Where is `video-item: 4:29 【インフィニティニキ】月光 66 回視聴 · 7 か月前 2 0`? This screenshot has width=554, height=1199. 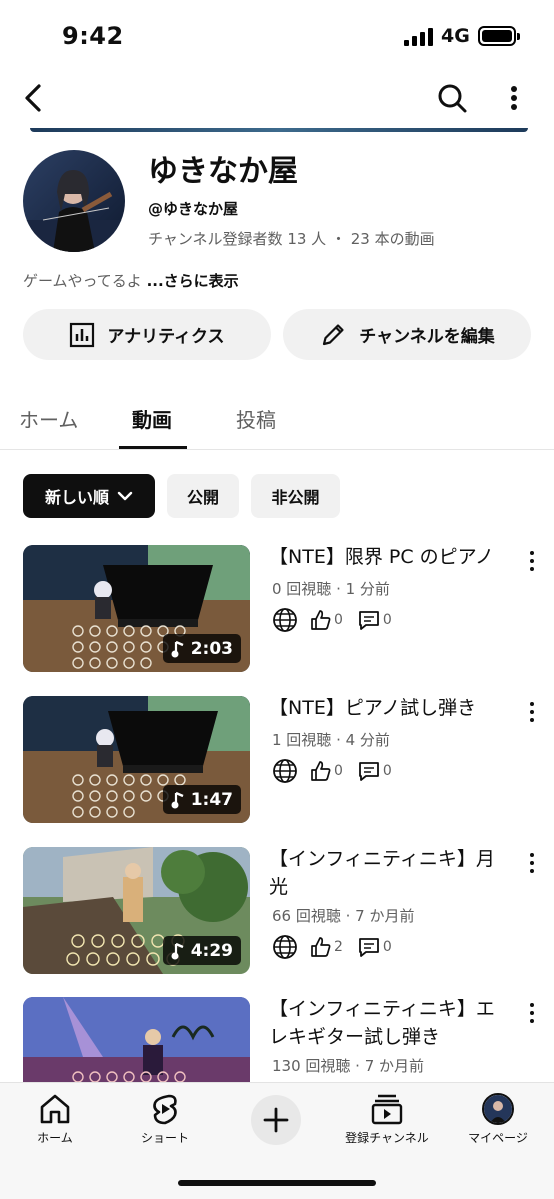 video-item: 4:29 【インフィニティニキ】月光 66 回視聴 · 7 か月前 2 0 is located at coordinates (277, 912).